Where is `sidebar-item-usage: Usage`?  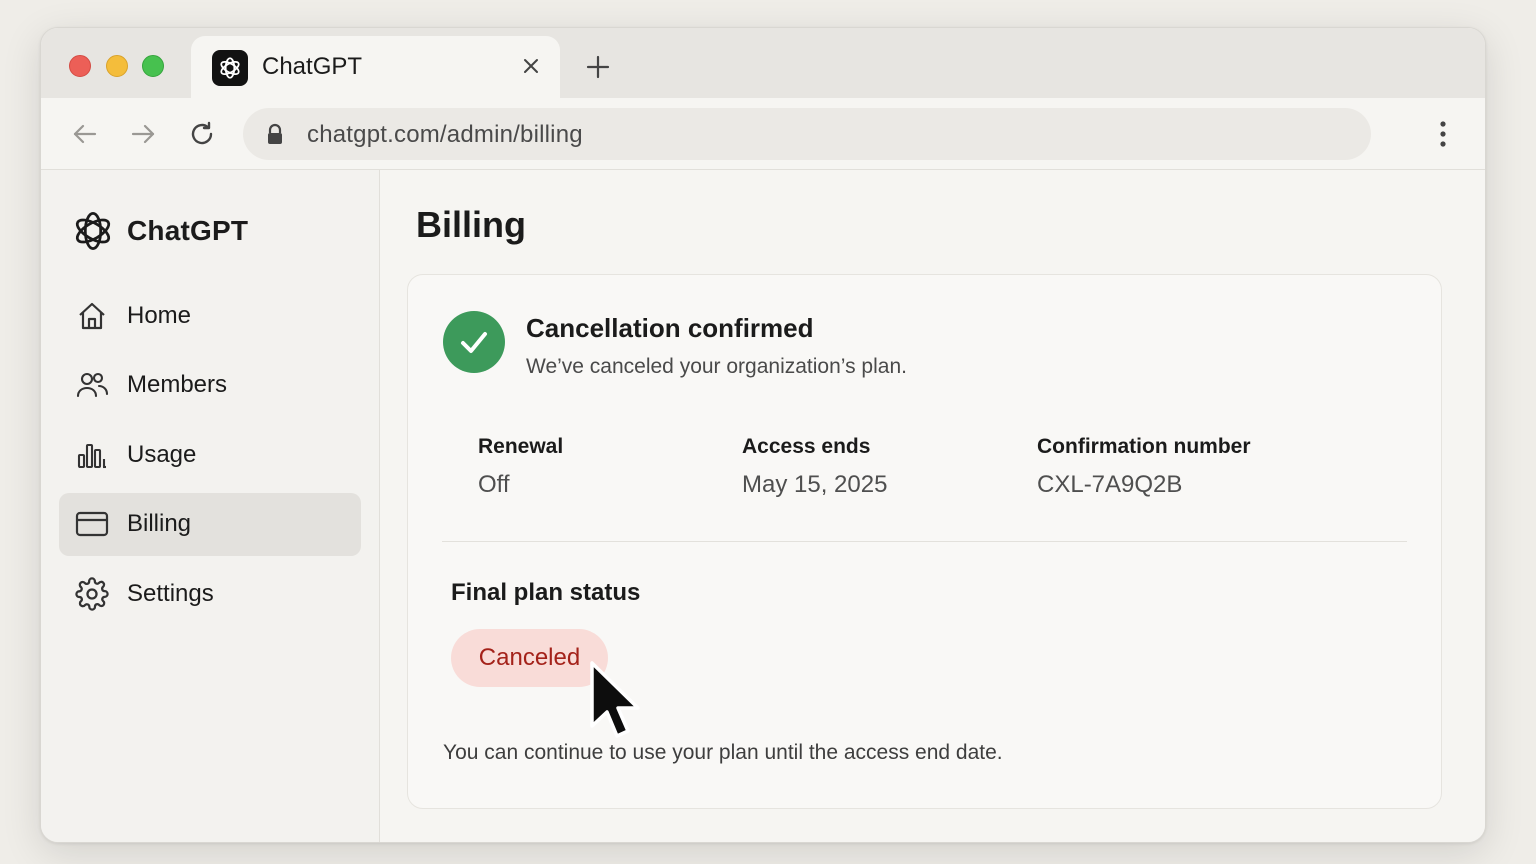 sidebar-item-usage: Usage is located at coordinates (210, 454).